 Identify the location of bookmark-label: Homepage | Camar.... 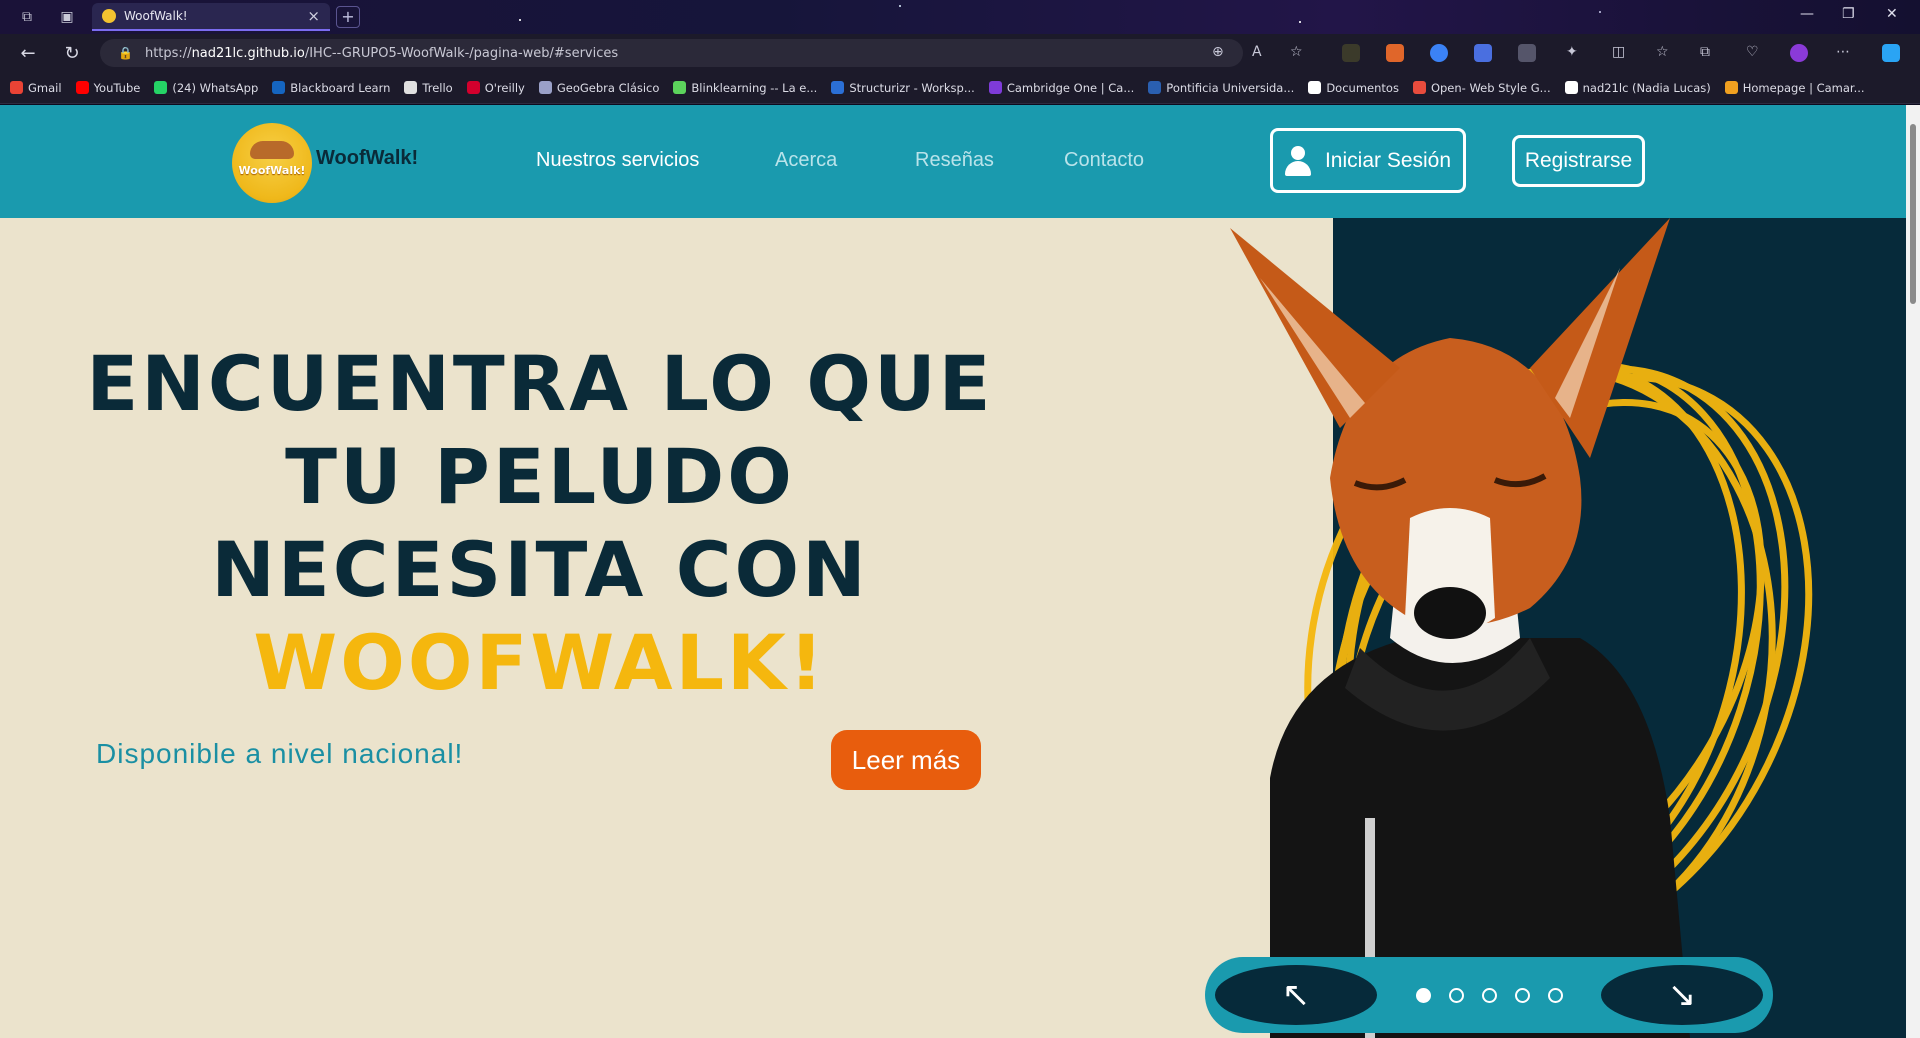
(1803, 87).